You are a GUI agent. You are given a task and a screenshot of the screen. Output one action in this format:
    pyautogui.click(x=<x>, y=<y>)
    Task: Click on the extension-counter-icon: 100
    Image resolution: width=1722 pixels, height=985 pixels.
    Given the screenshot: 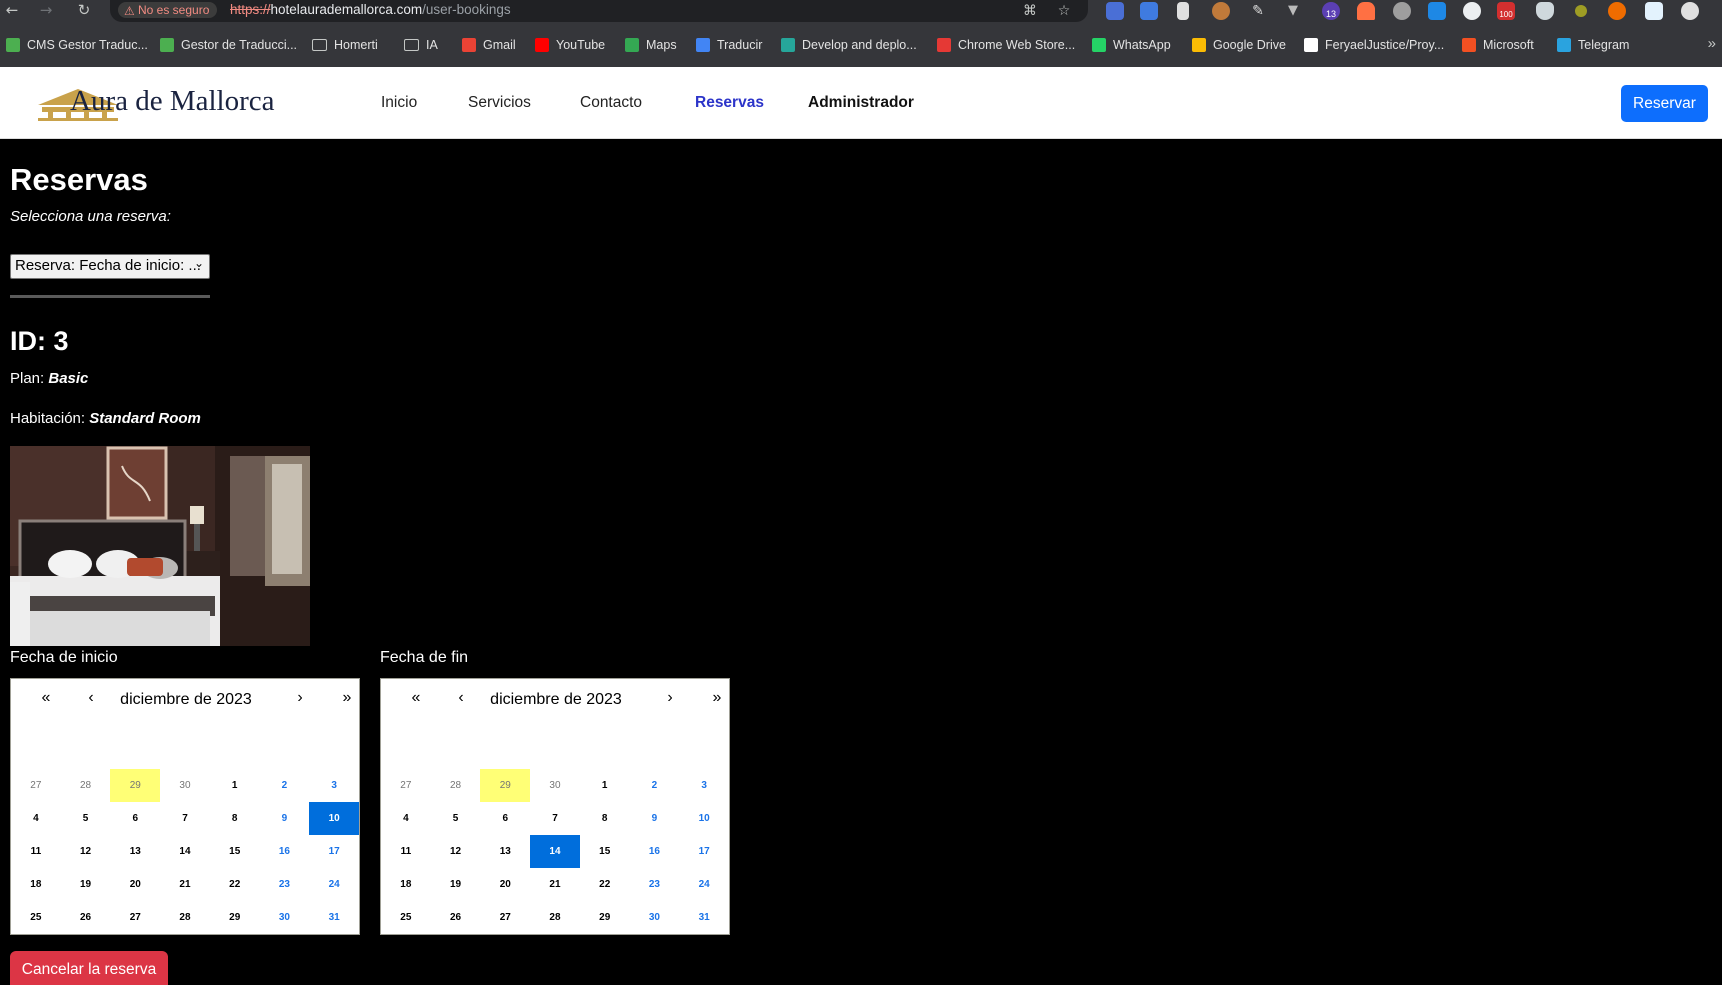 What is the action you would take?
    pyautogui.click(x=1506, y=11)
    